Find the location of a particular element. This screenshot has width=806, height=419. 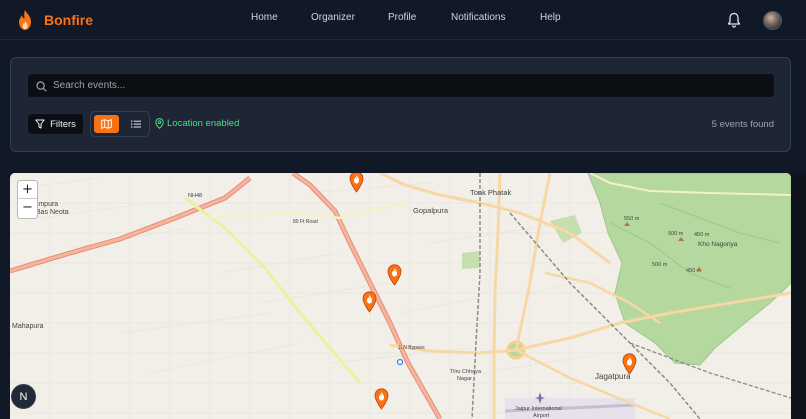

map-icon is located at coordinates (106, 124).